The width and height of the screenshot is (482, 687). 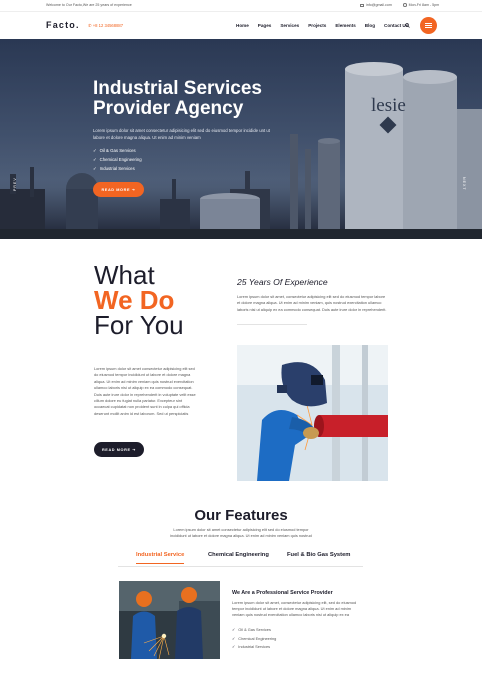 What do you see at coordinates (362, 5) in the screenshot?
I see `email-icon` at bounding box center [362, 5].